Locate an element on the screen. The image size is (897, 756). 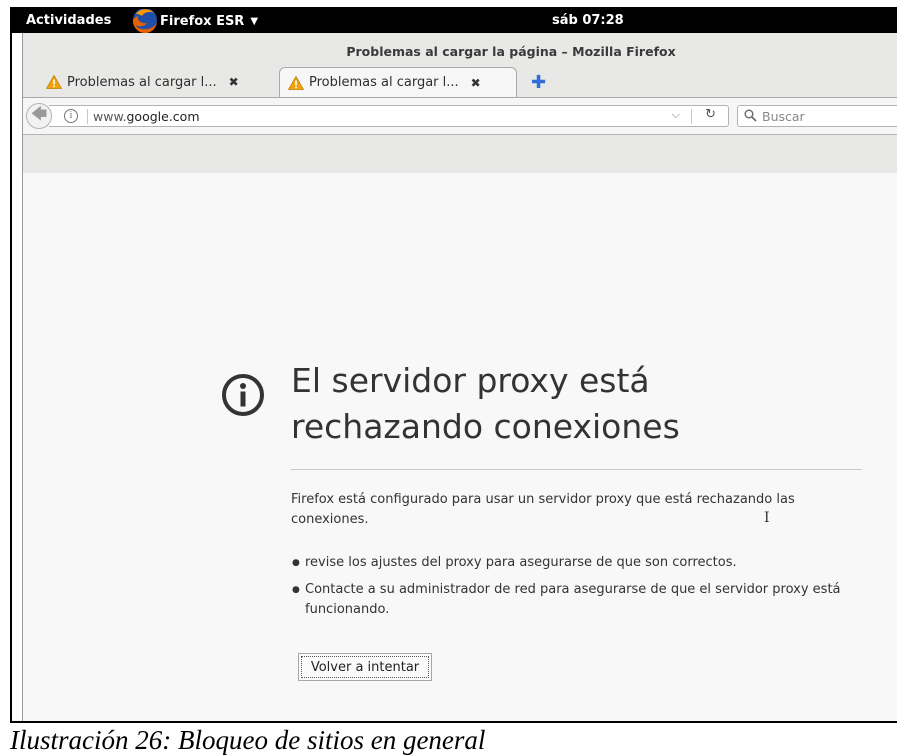
firefox-logo-icon is located at coordinates (144, 21).